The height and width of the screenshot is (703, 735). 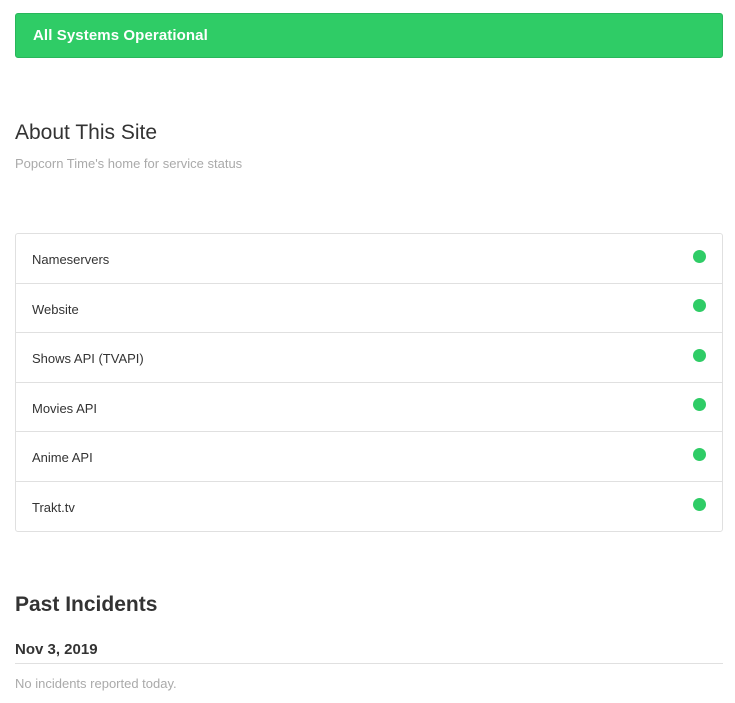 I want to click on component-row-trakt: Trakt.tv, so click(x=369, y=507).